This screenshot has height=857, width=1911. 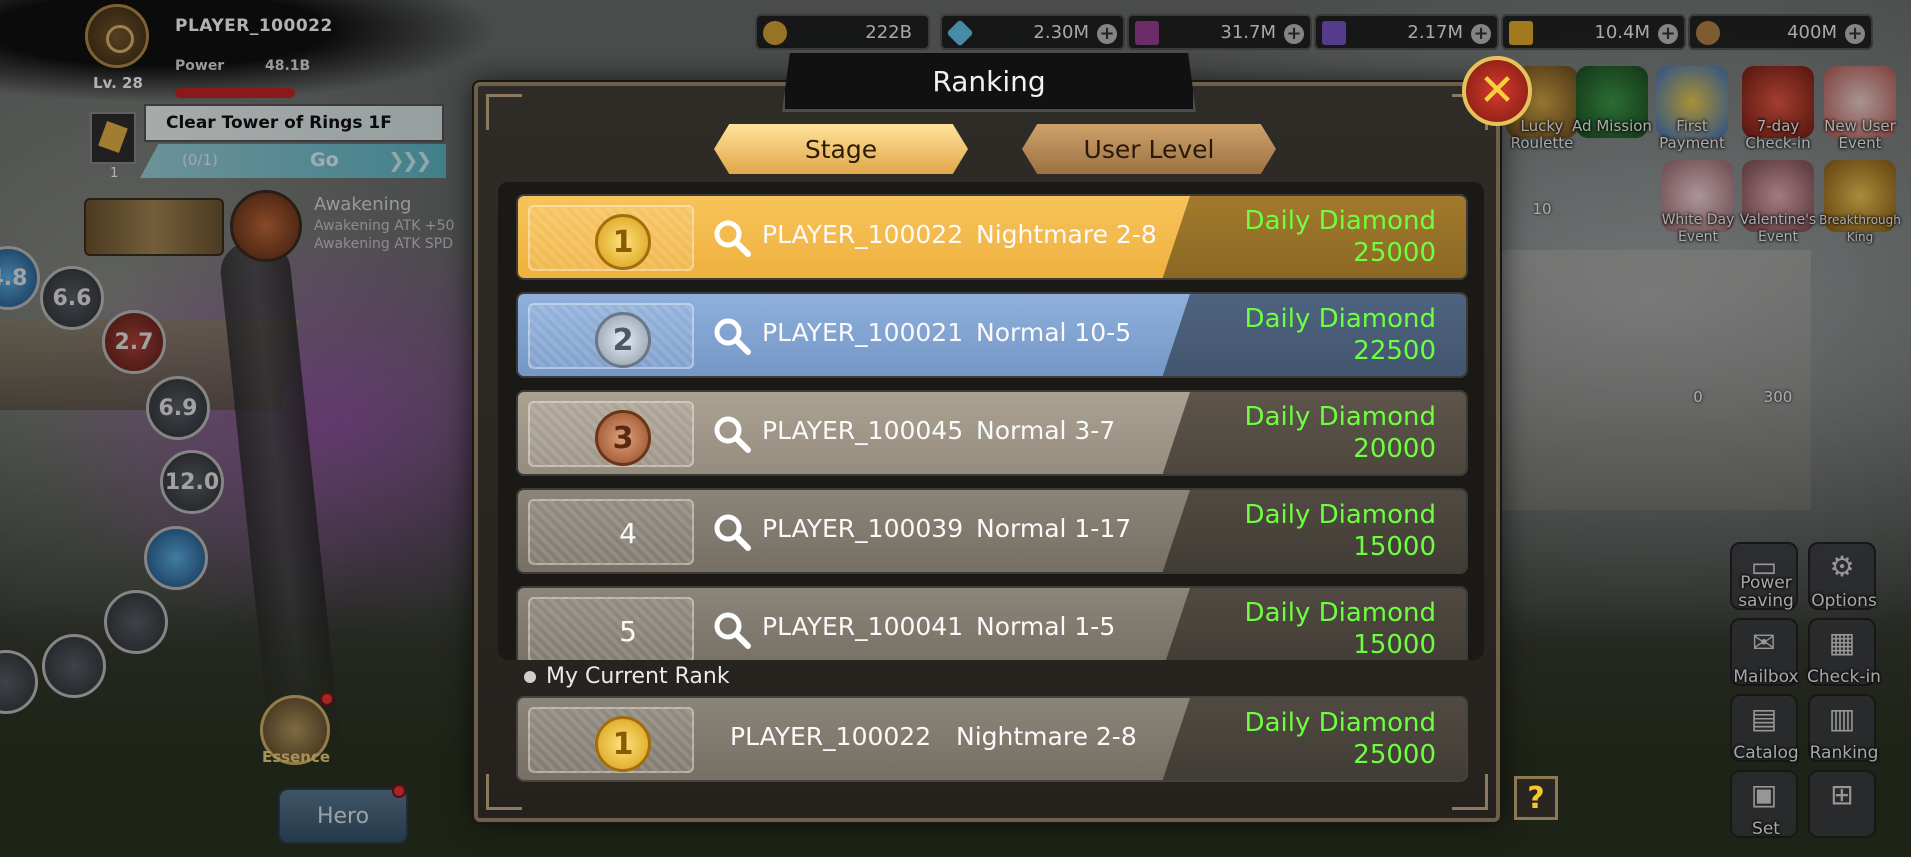 What do you see at coordinates (628, 631) in the screenshot?
I see `rank-number: 5` at bounding box center [628, 631].